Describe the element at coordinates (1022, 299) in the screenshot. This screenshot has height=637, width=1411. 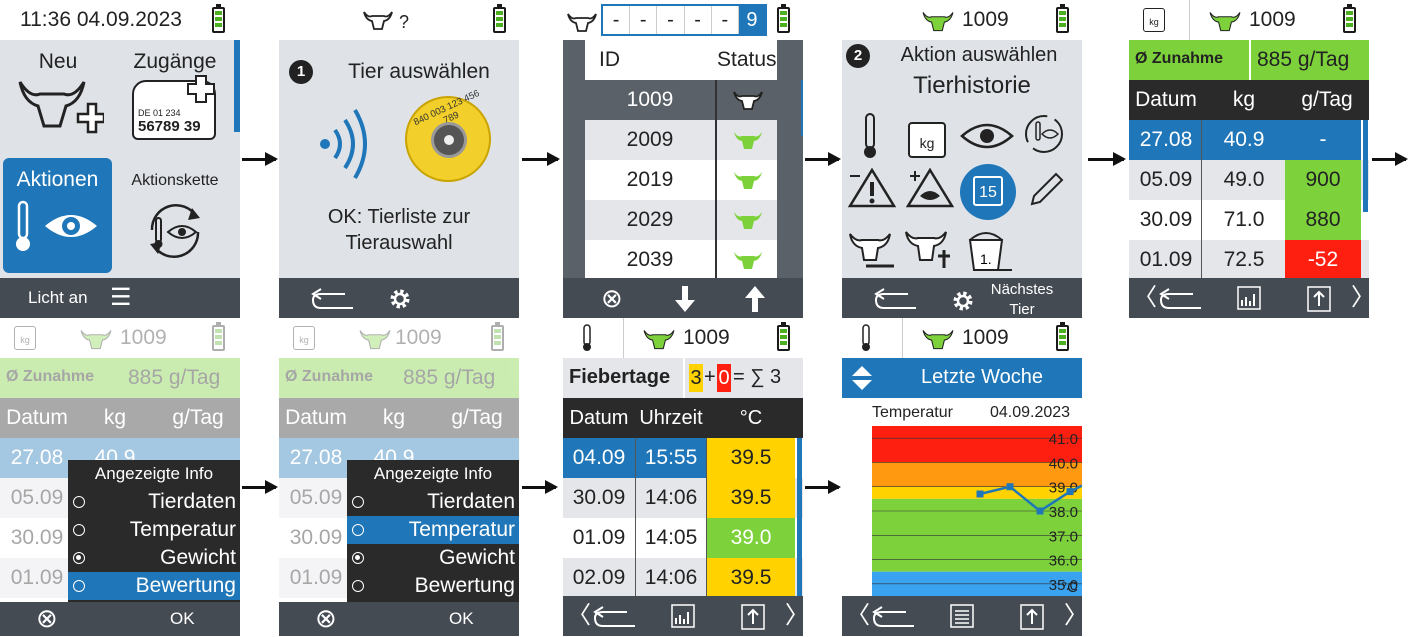
I see `next-animal-button: Nächstes Tier` at that location.